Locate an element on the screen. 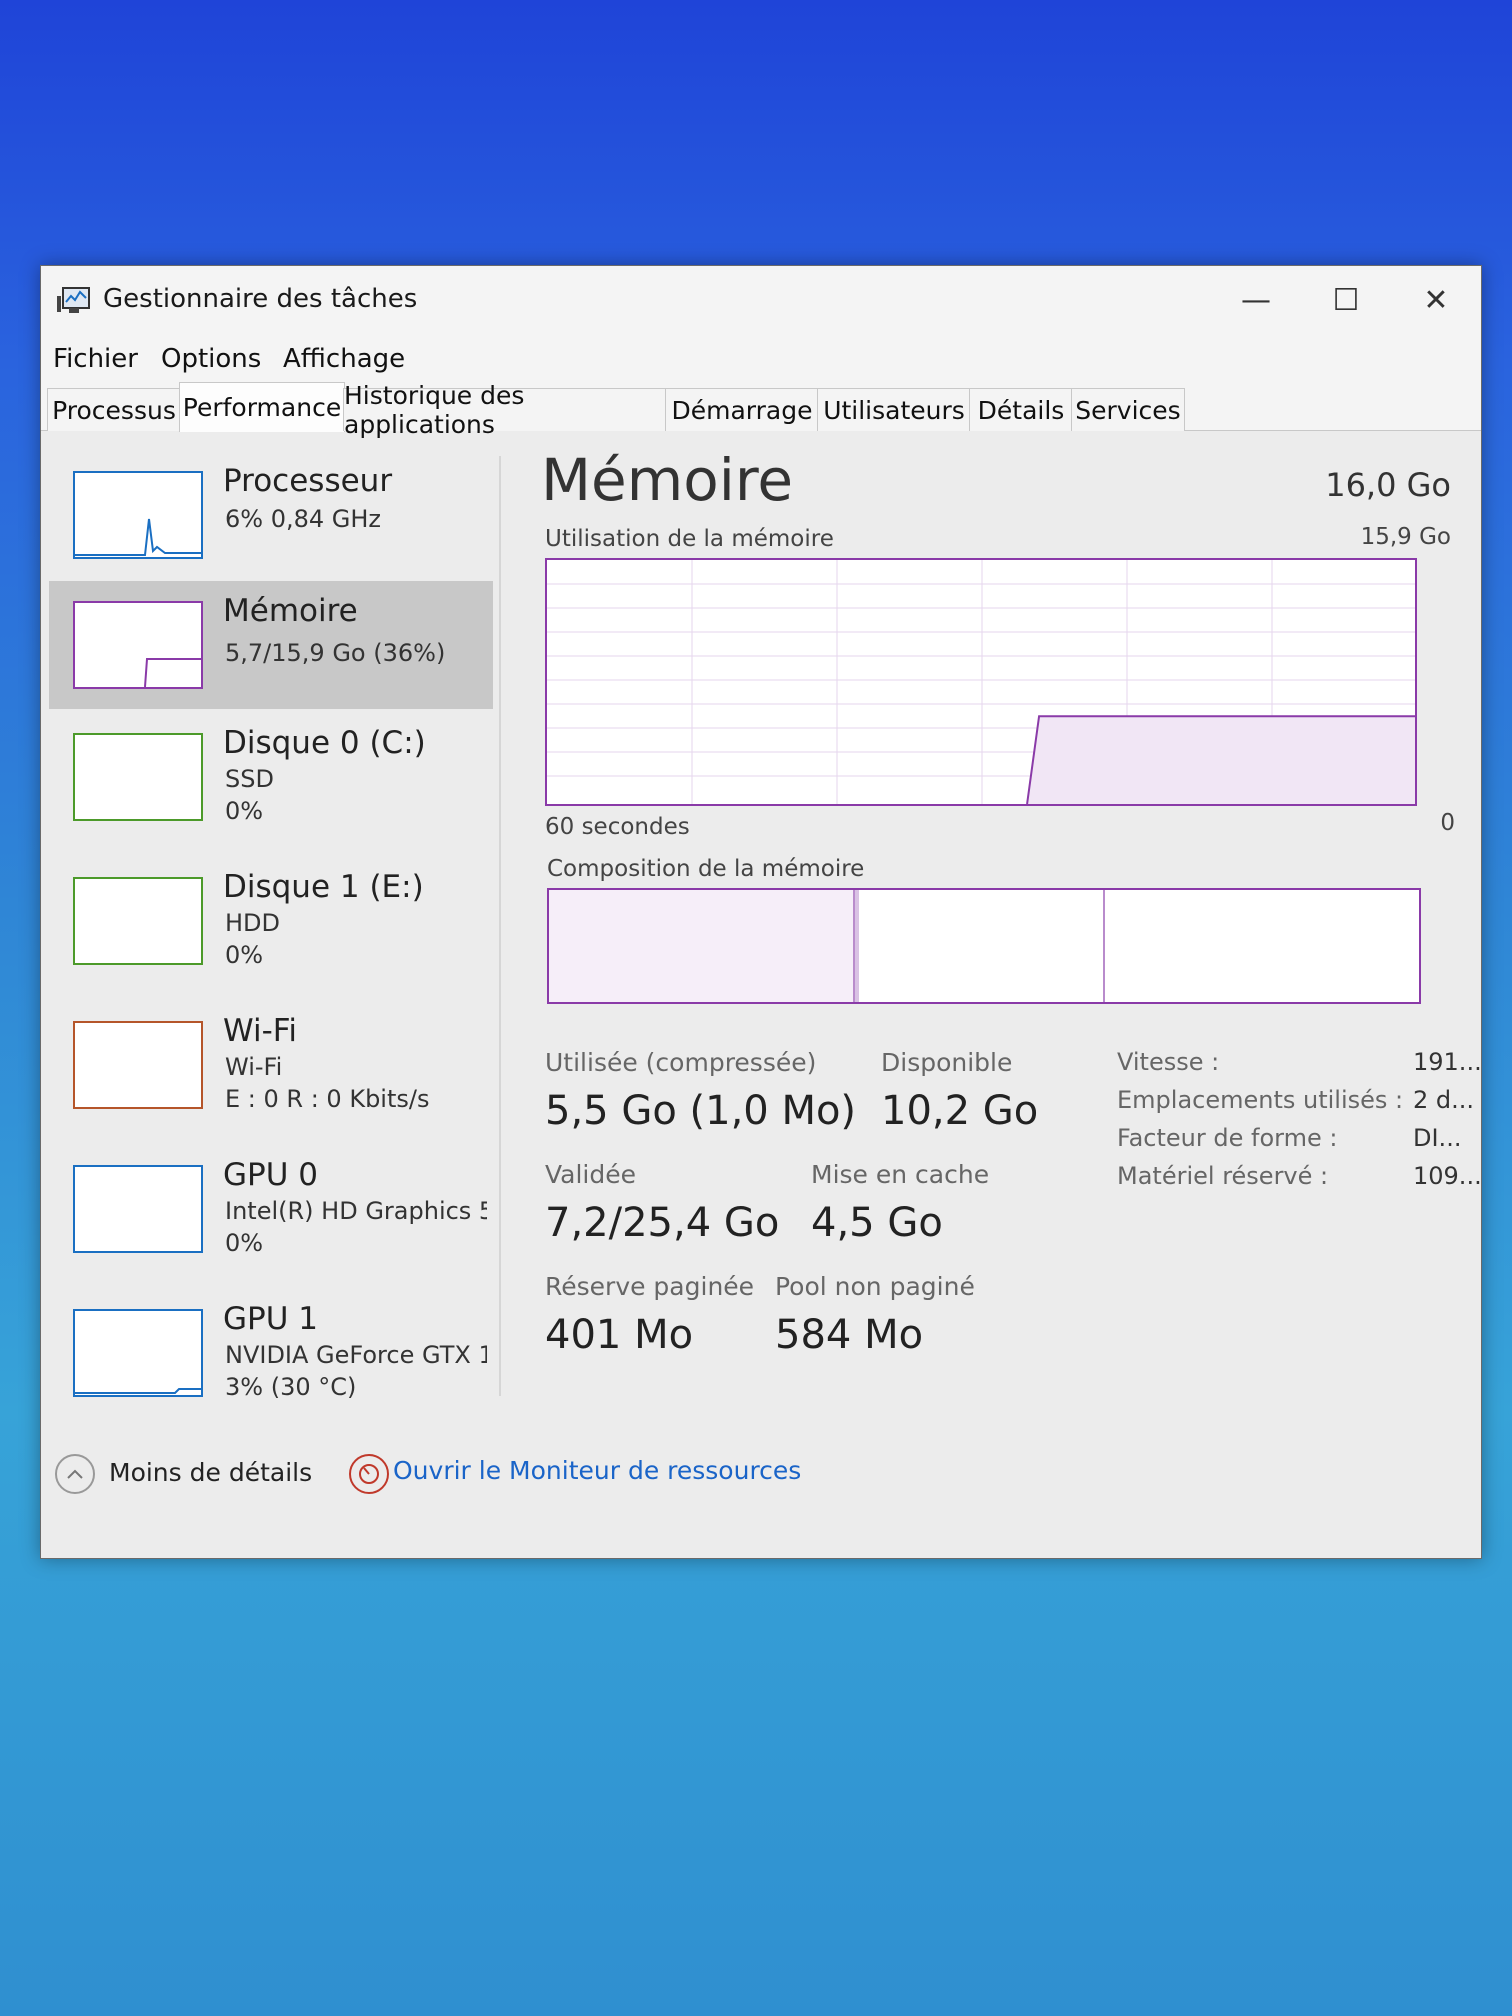 The width and height of the screenshot is (1512, 2016). sidebar-item-gpu-0: GPU 0 Intel(R) HD Graphics 530 0% is located at coordinates (271, 1209).